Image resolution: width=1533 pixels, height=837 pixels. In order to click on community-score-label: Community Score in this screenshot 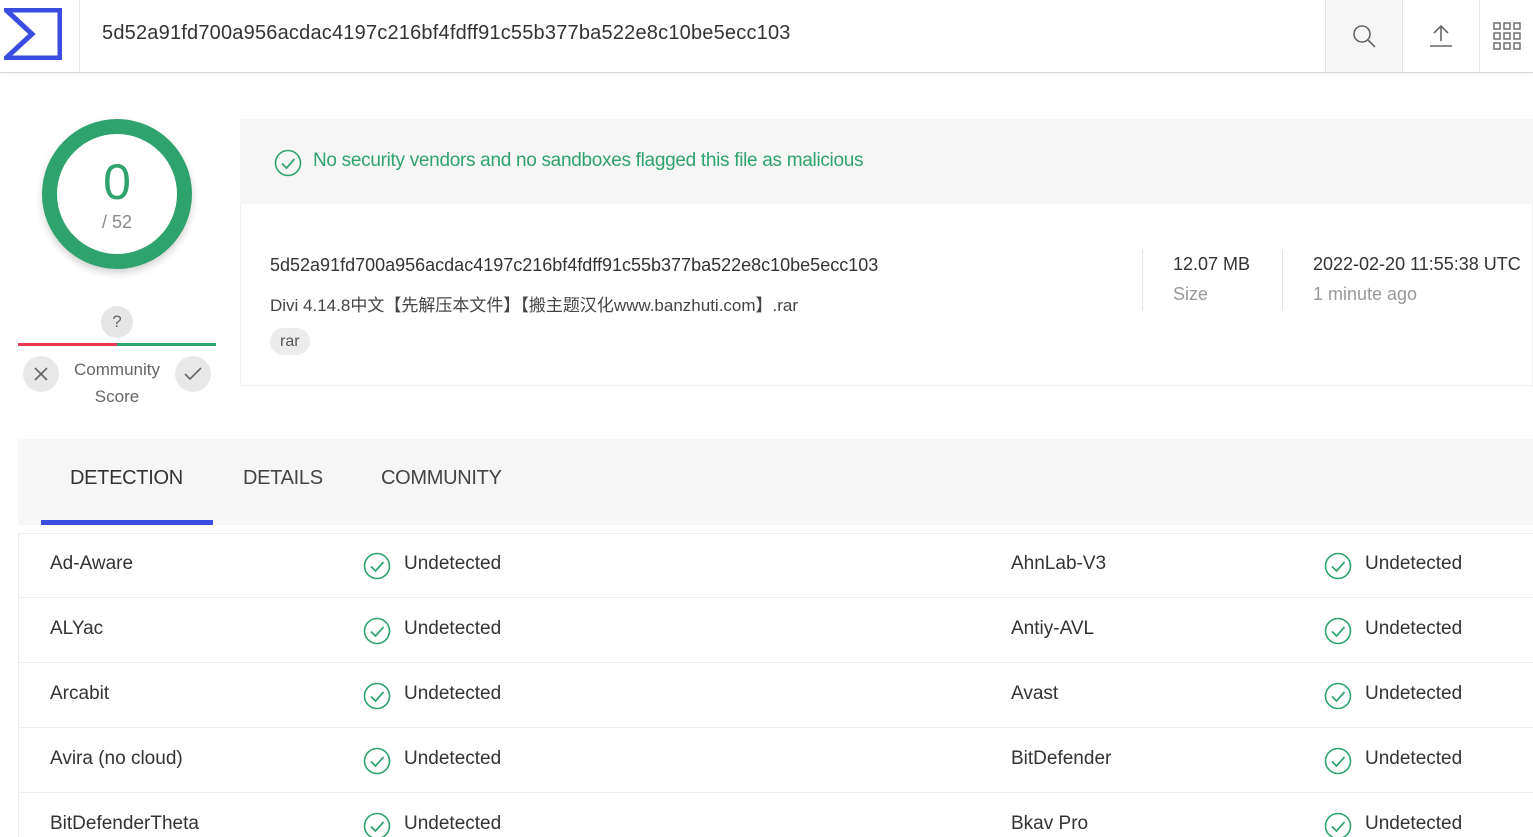, I will do `click(117, 383)`.